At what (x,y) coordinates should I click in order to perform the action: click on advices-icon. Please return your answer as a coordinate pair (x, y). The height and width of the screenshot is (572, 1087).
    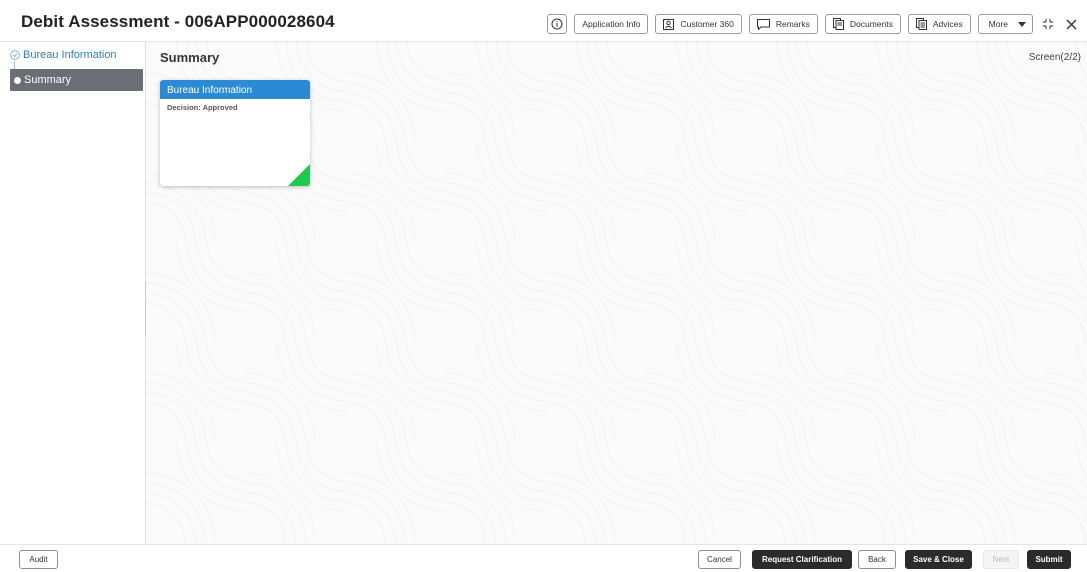
    Looking at the image, I should click on (921, 24).